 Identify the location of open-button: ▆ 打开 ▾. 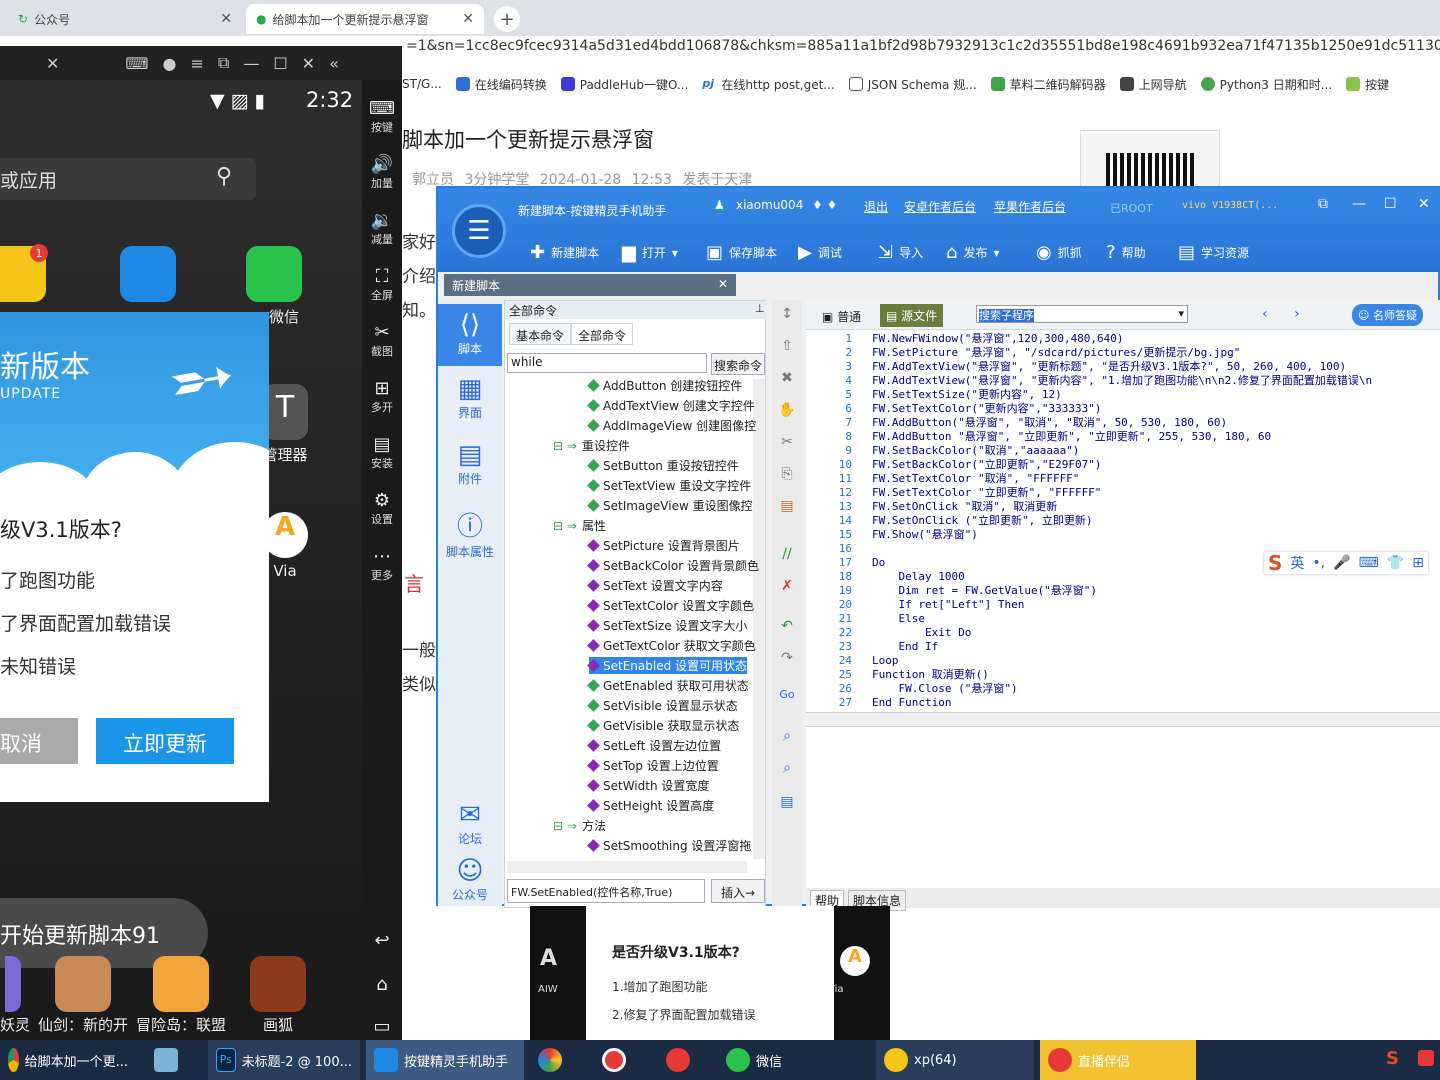
(650, 252).